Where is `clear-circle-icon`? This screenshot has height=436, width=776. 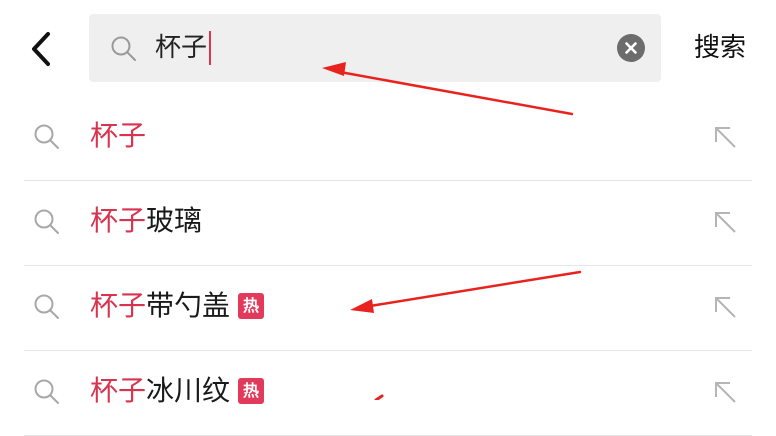
clear-circle-icon is located at coordinates (631, 48).